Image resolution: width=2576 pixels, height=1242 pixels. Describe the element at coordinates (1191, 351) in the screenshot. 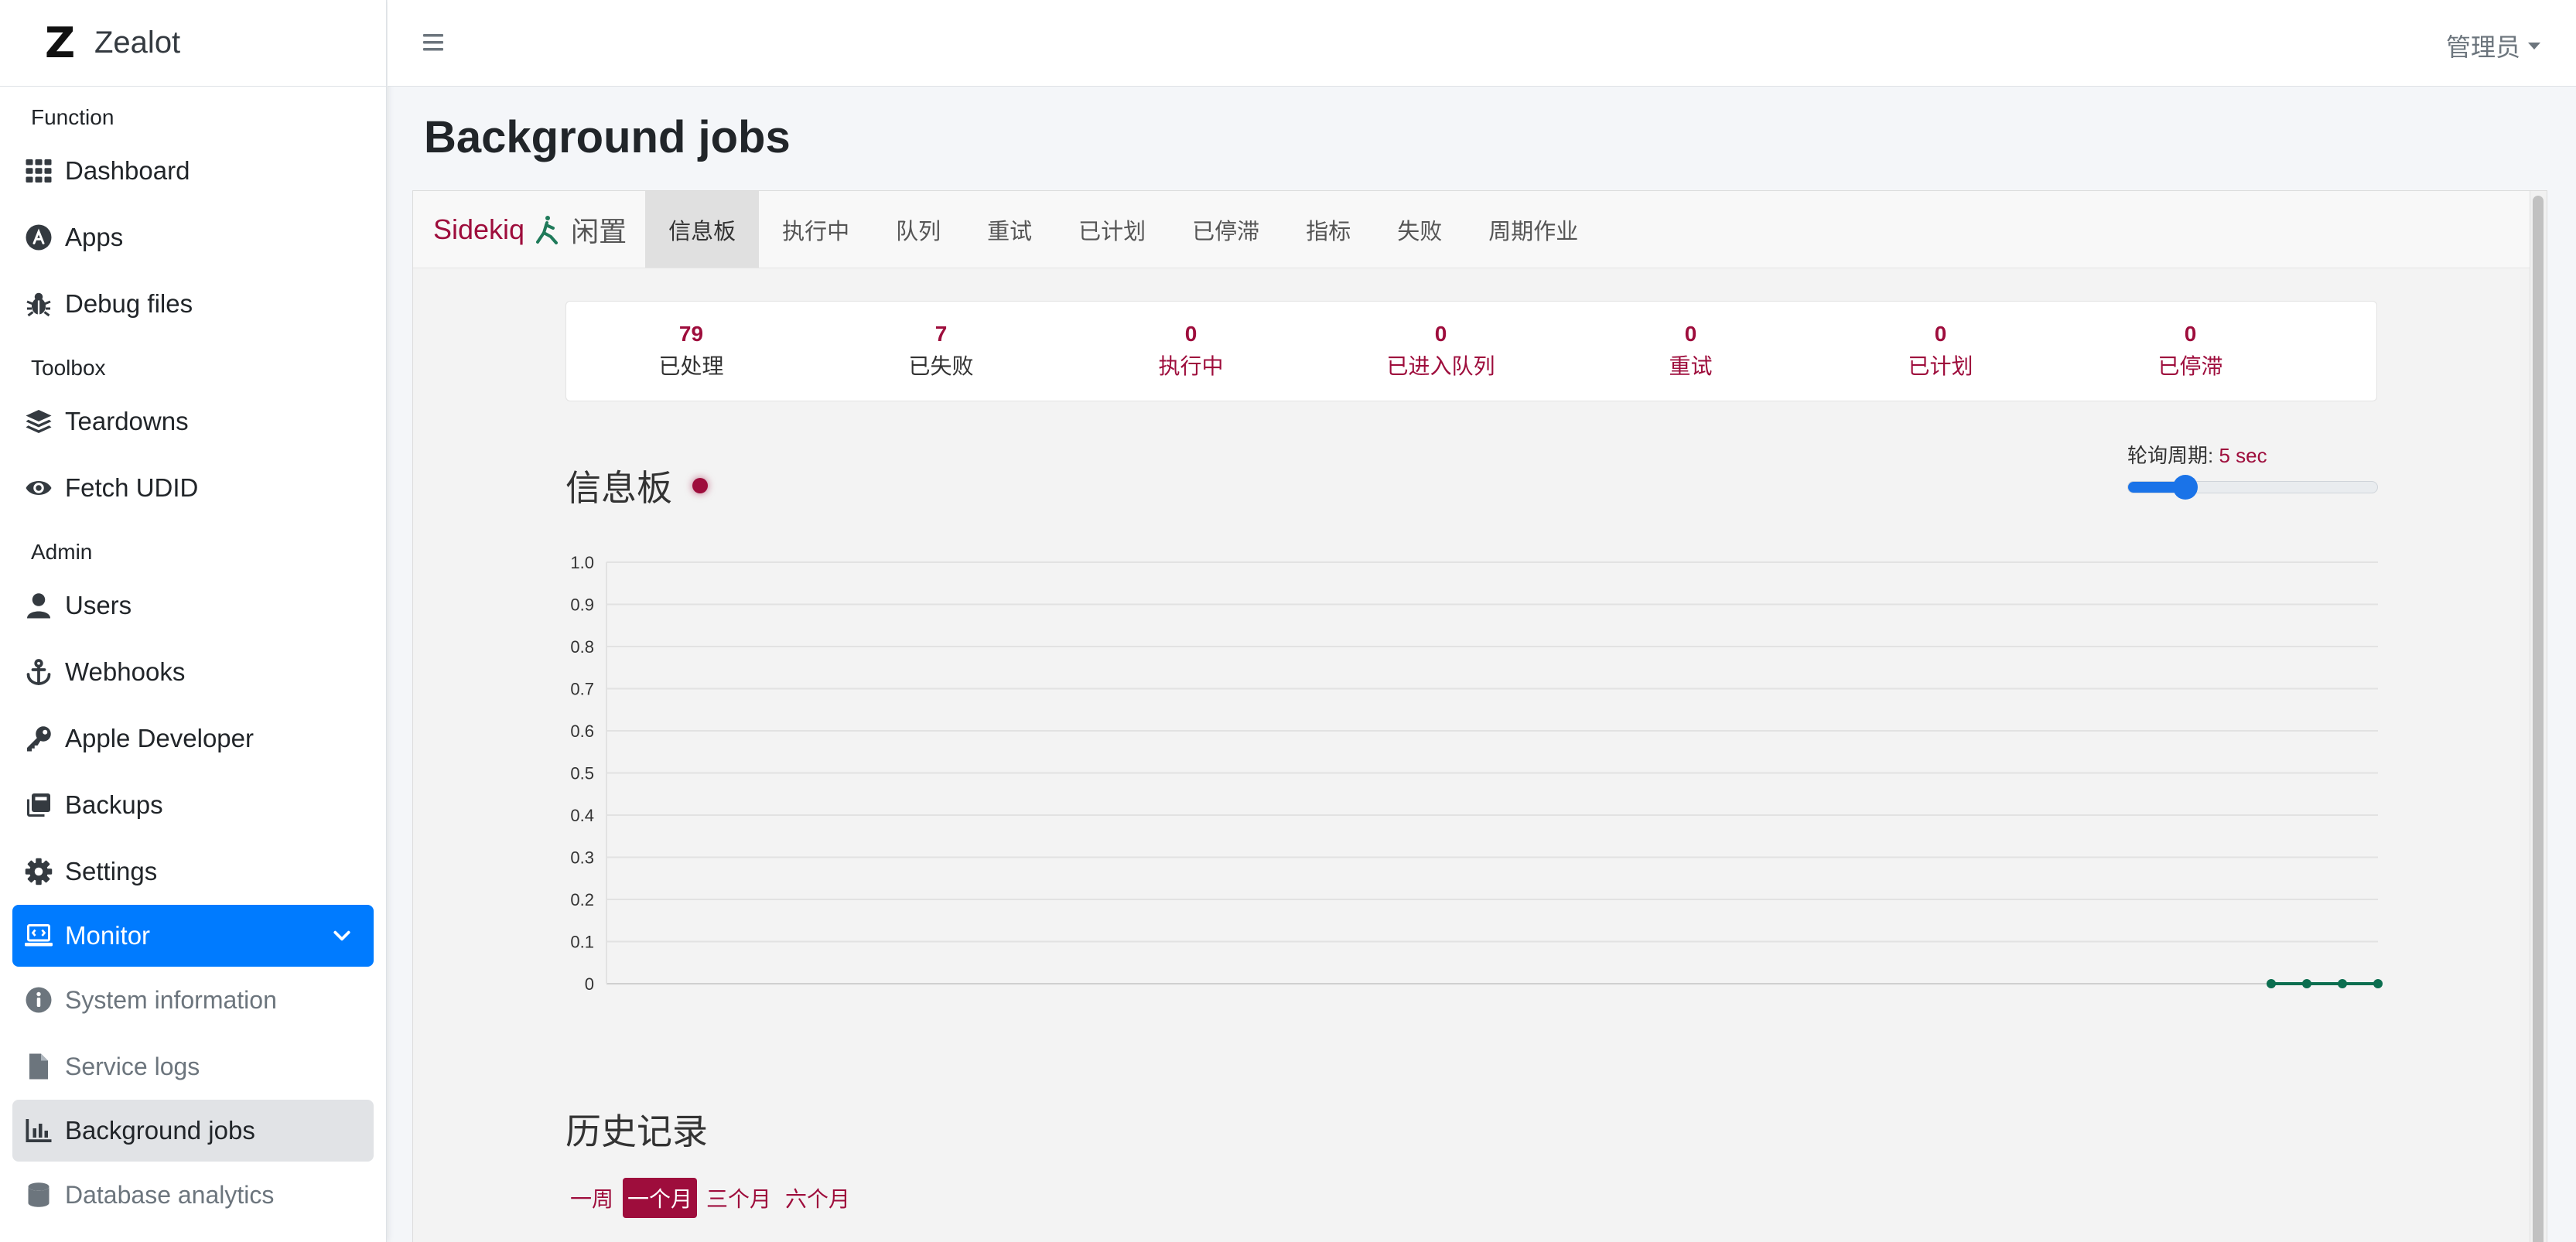

I see `stat-busy: 0 执行中` at that location.